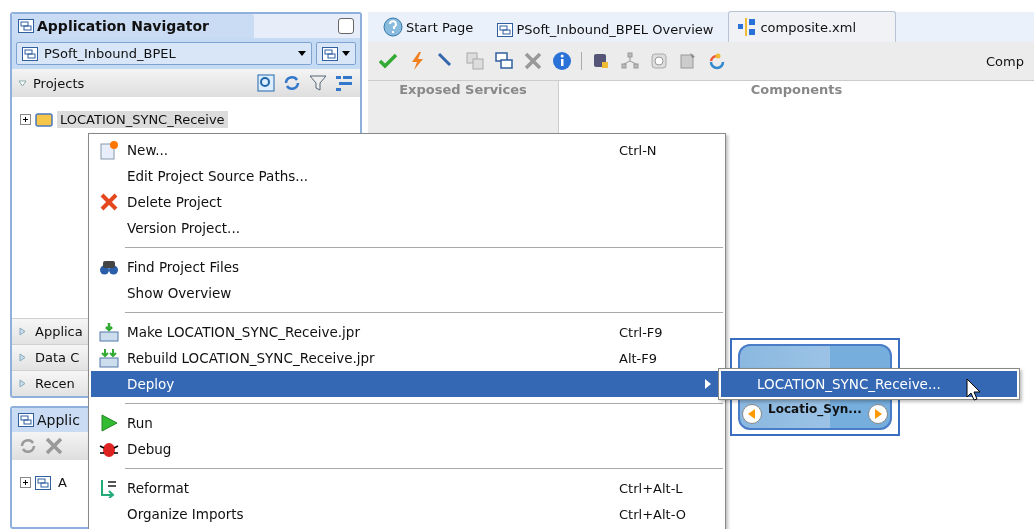  Describe the element at coordinates (463, 89) in the screenshot. I see `column-heading: Exposed Services` at that location.